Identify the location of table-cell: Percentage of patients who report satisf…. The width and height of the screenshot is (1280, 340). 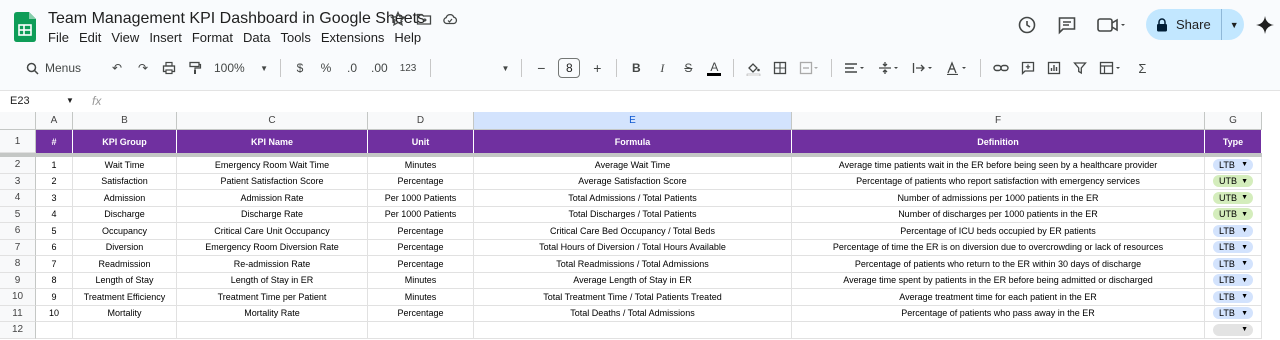
(998, 181).